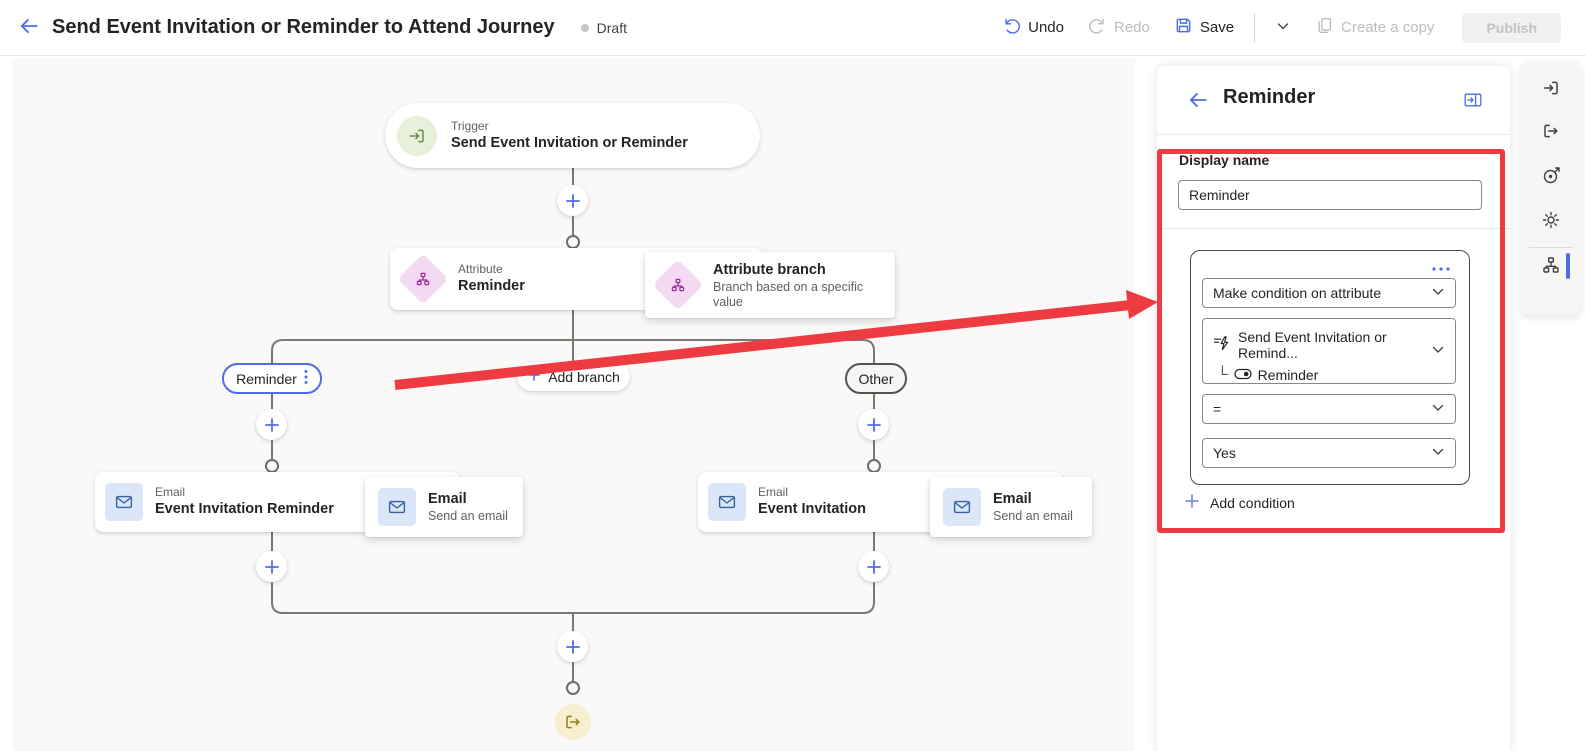  Describe the element at coordinates (1183, 27) in the screenshot. I see `save-icon` at that location.